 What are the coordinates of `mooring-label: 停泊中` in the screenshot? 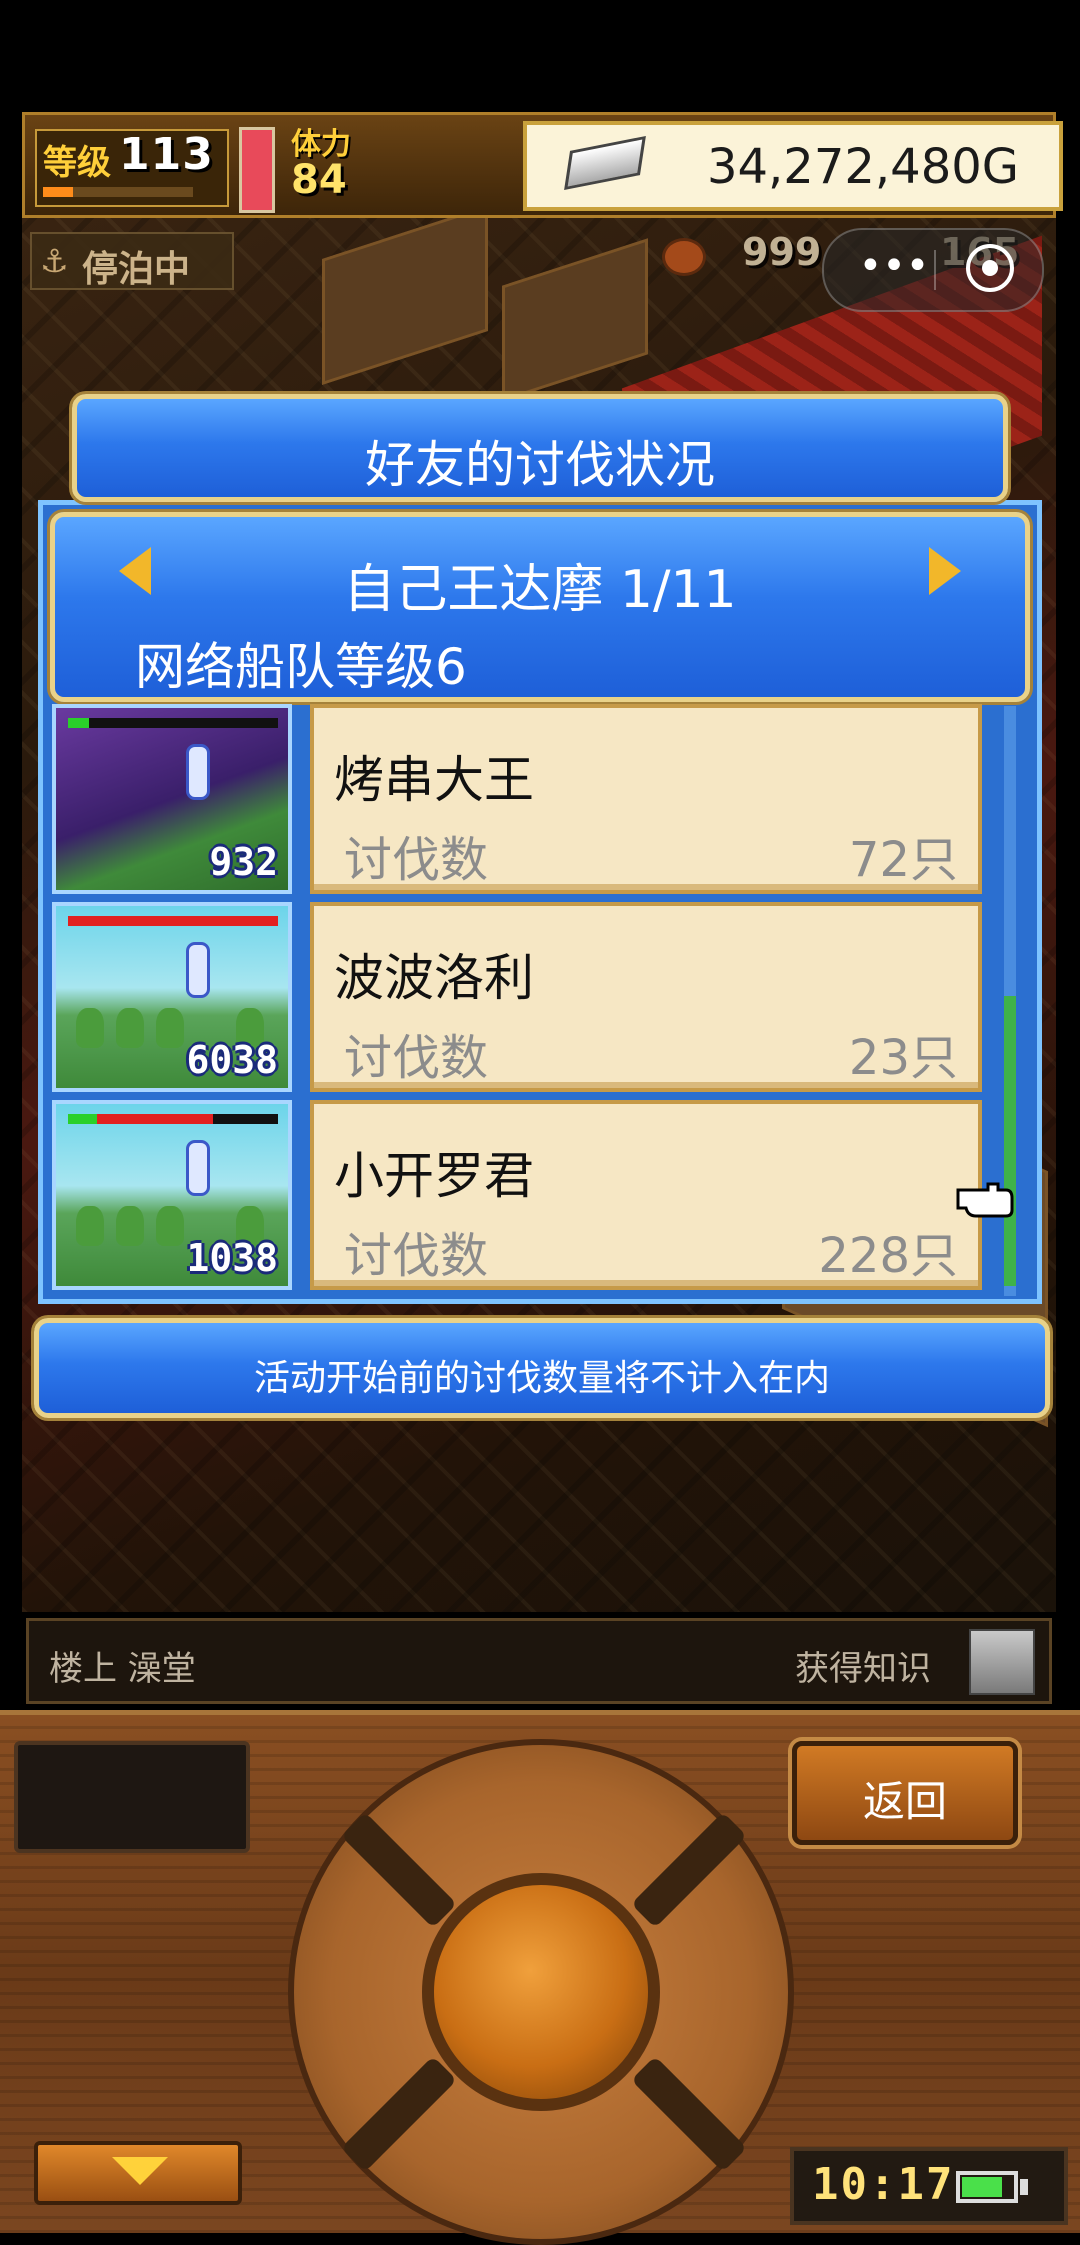 It's located at (136, 269).